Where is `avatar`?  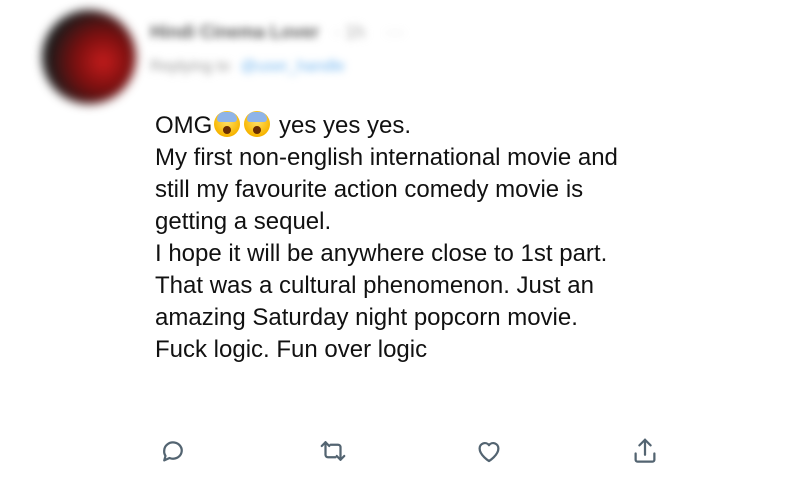
avatar is located at coordinates (89, 57).